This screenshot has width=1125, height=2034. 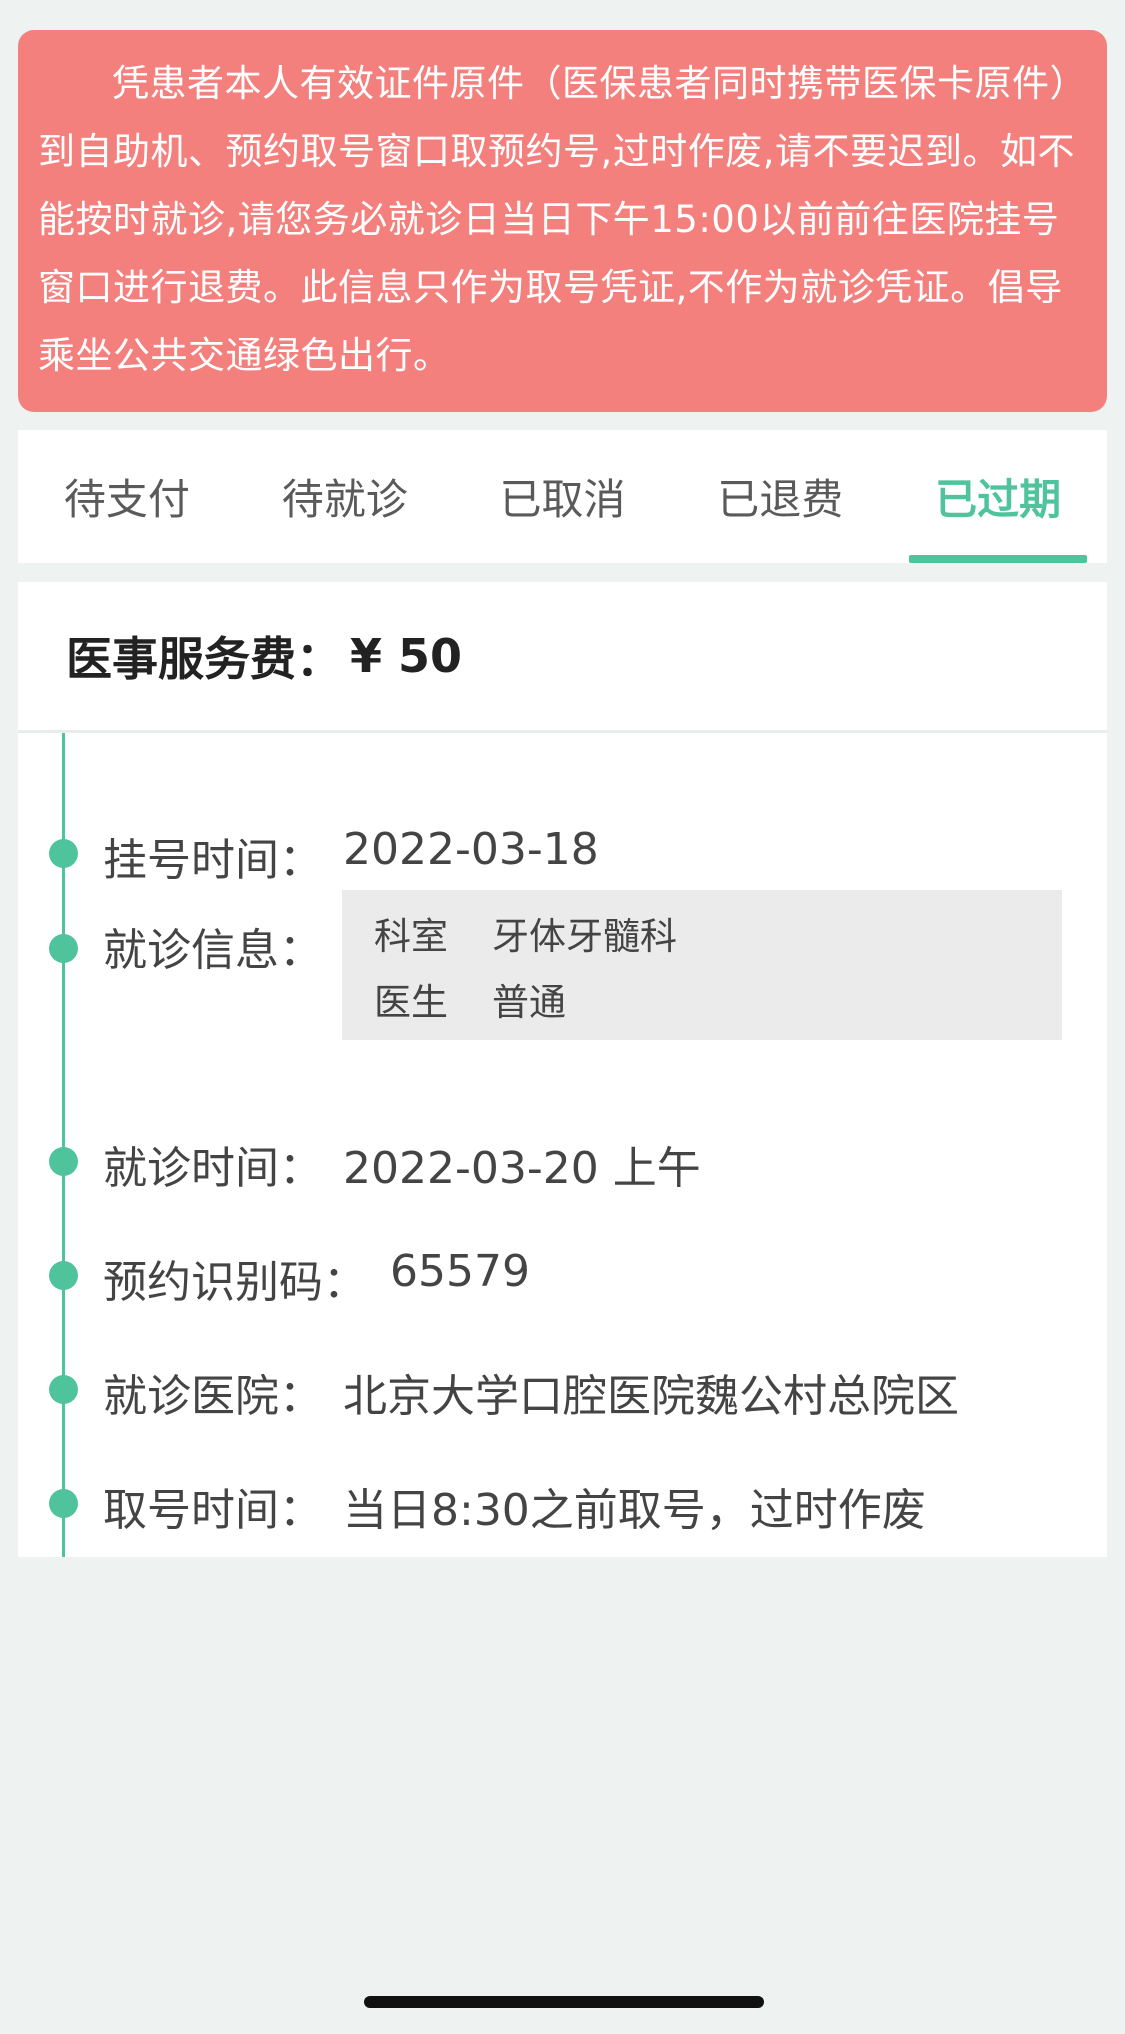 What do you see at coordinates (411, 1002) in the screenshot?
I see `doctor-key: 医生` at bounding box center [411, 1002].